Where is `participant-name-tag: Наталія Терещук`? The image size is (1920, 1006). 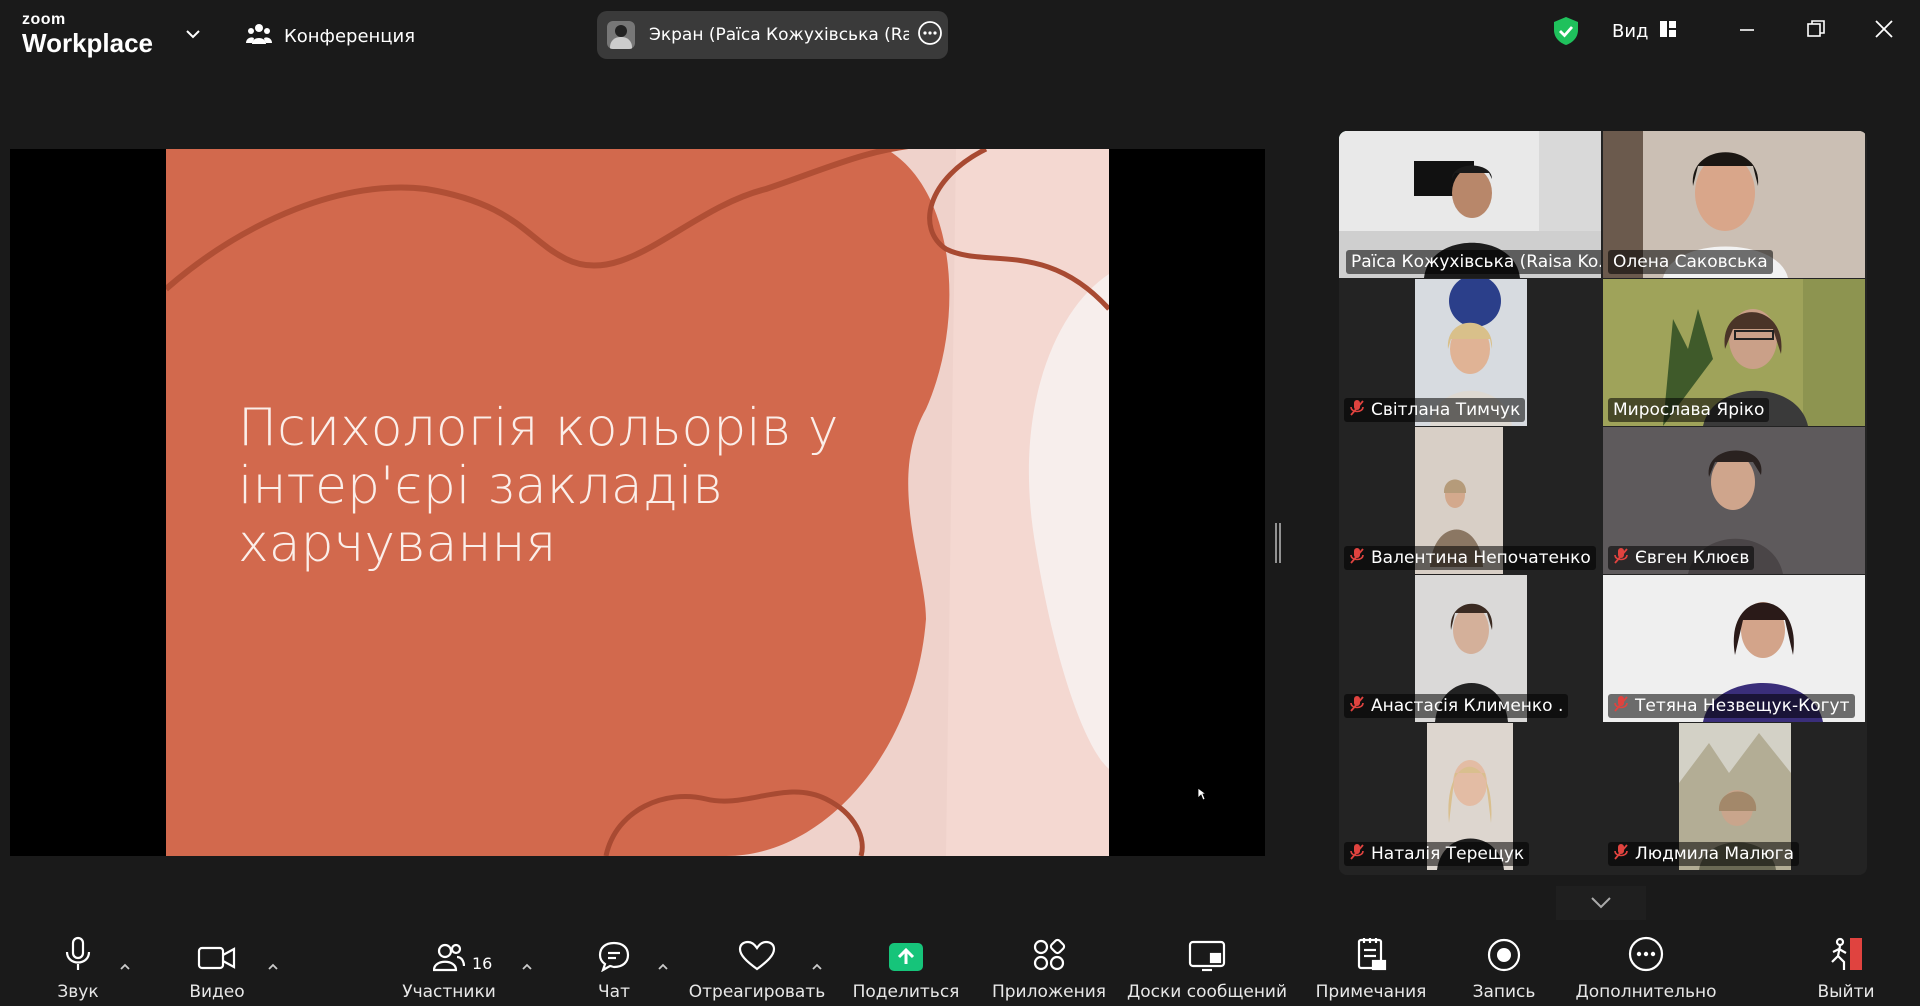 participant-name-tag: Наталія Терещук is located at coordinates (1437, 854).